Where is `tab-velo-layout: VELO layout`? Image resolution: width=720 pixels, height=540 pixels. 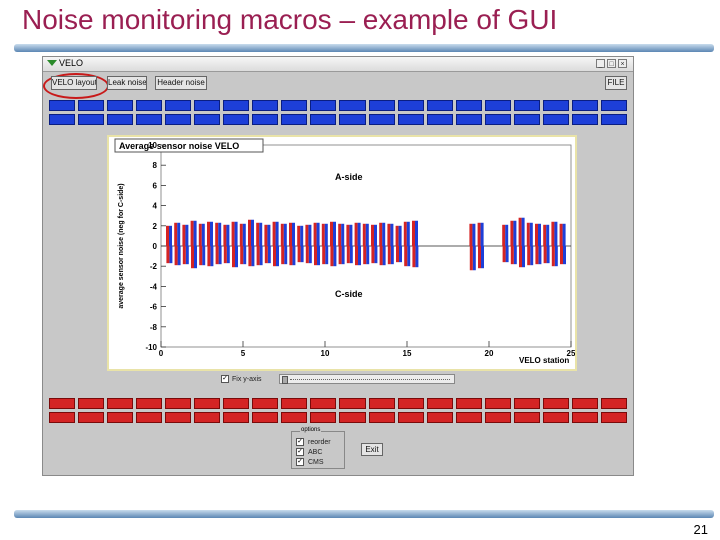 tab-velo-layout: VELO layout is located at coordinates (74, 83).